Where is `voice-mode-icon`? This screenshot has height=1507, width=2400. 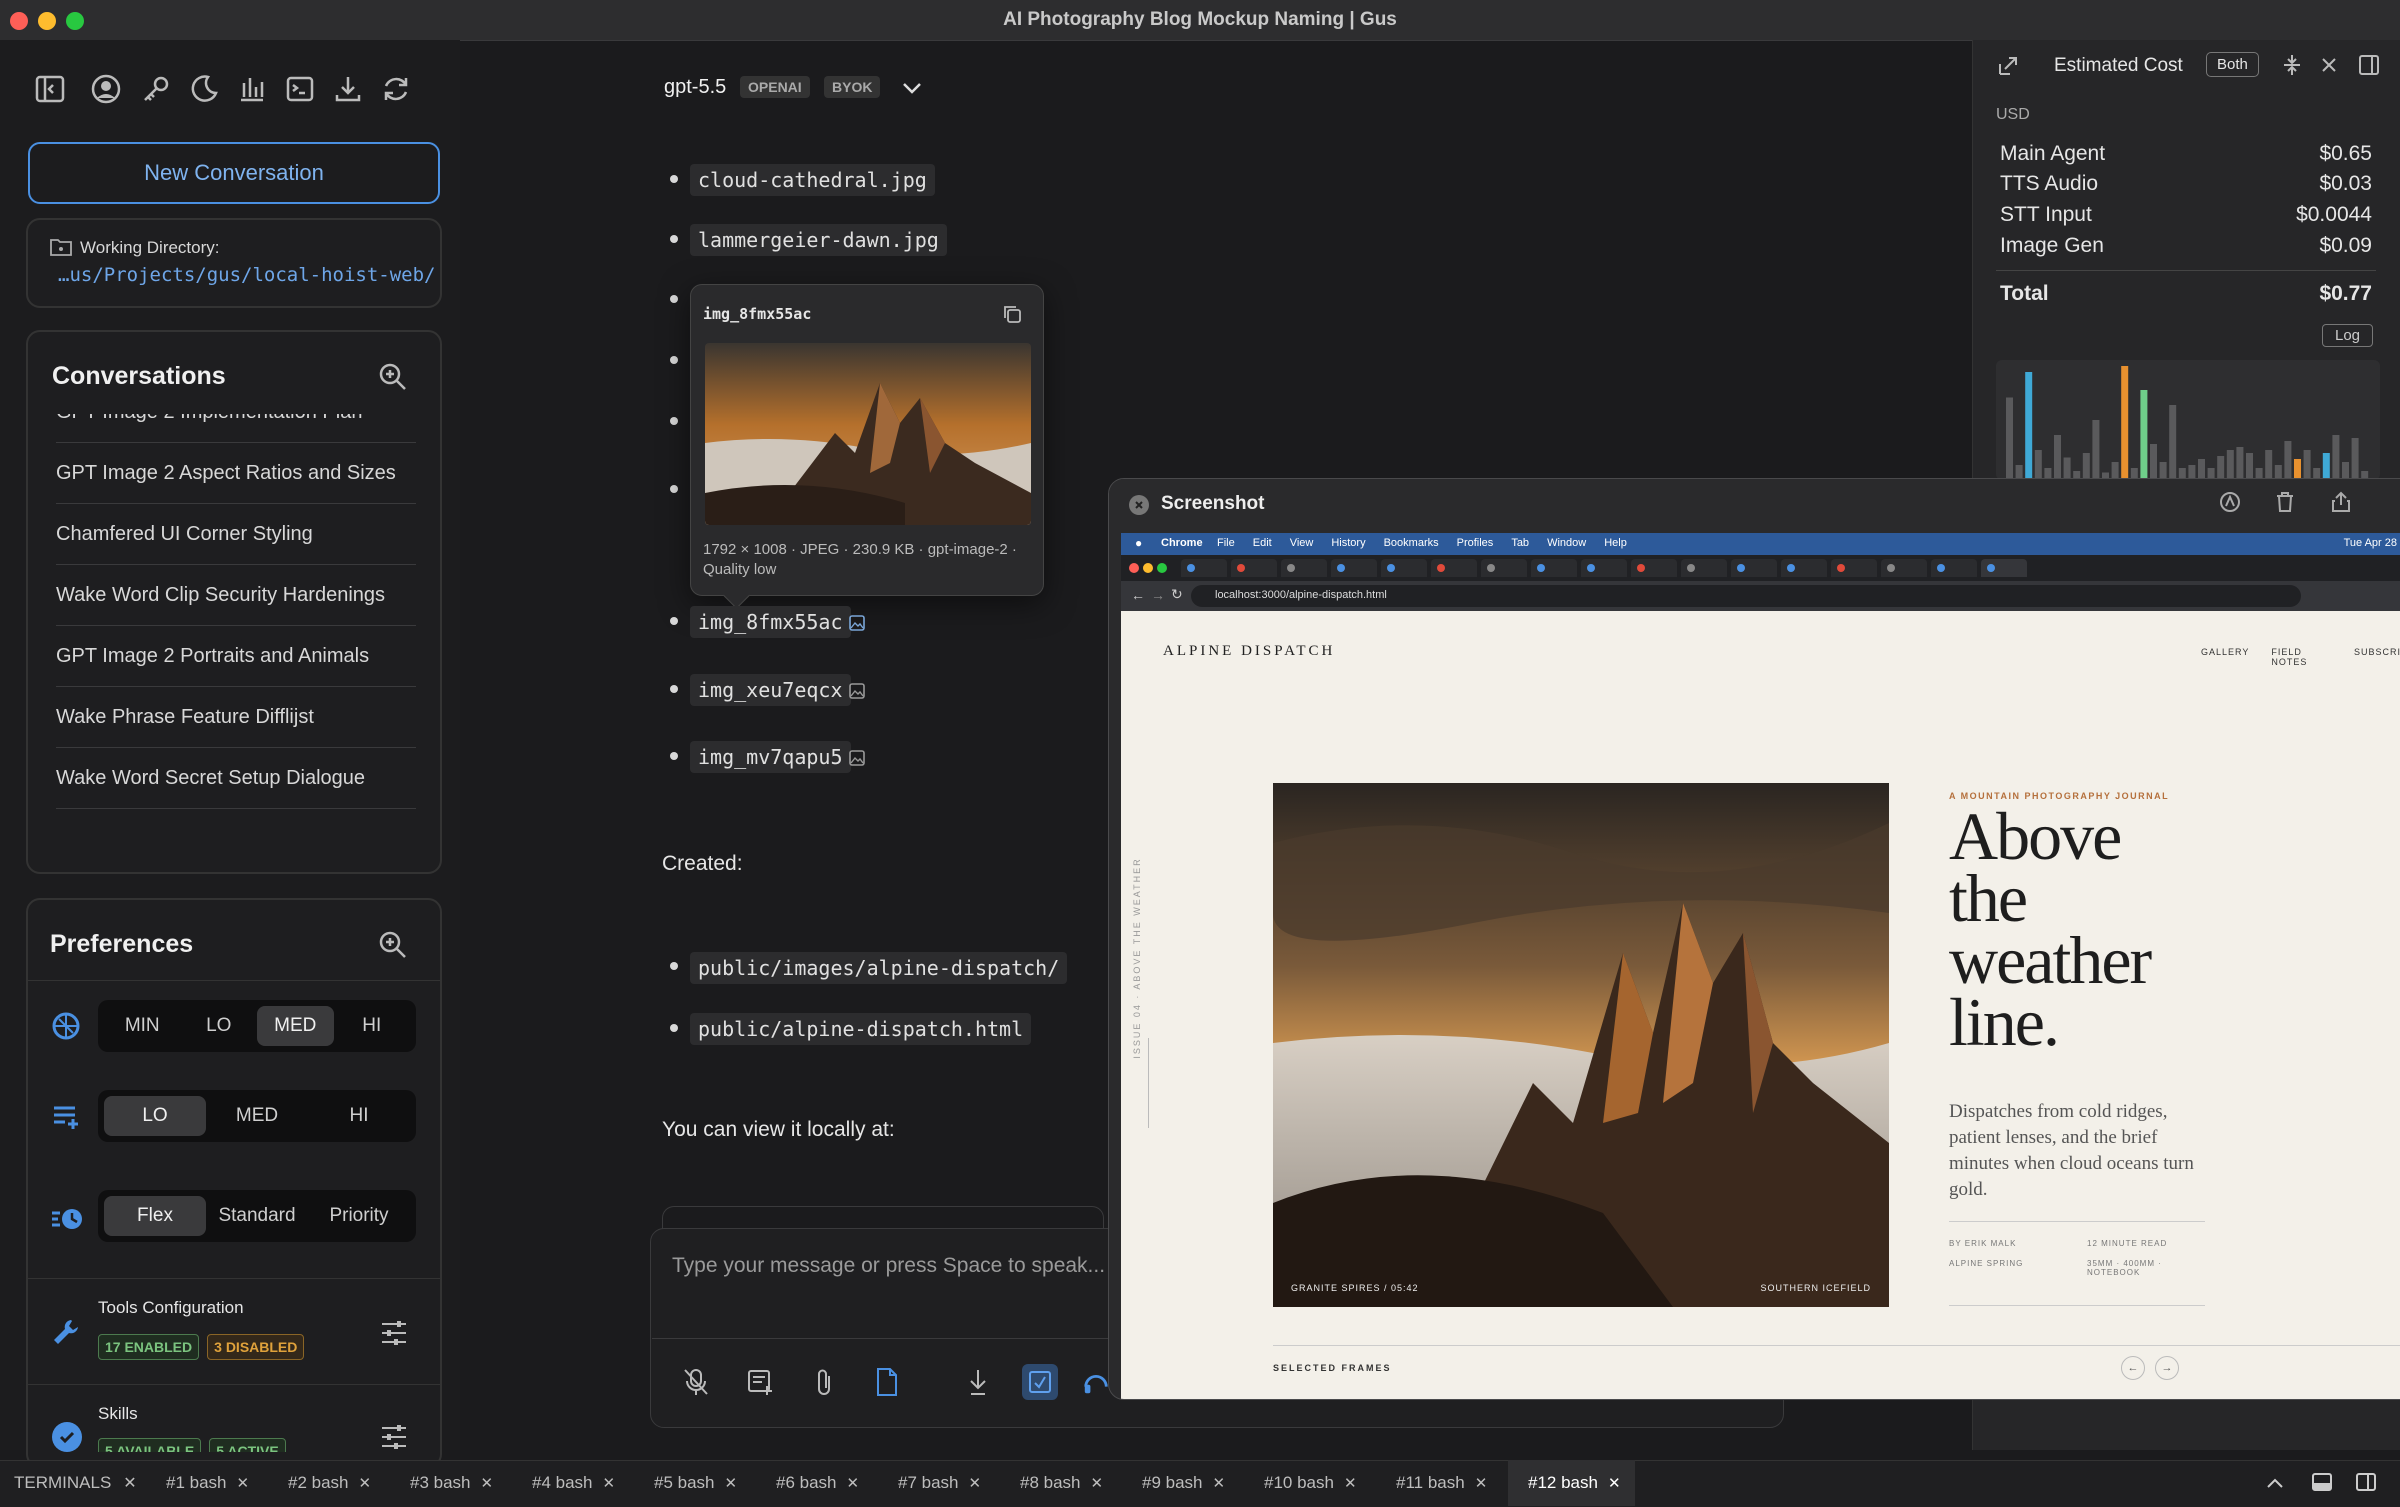
voice-mode-icon is located at coordinates (1096, 1382).